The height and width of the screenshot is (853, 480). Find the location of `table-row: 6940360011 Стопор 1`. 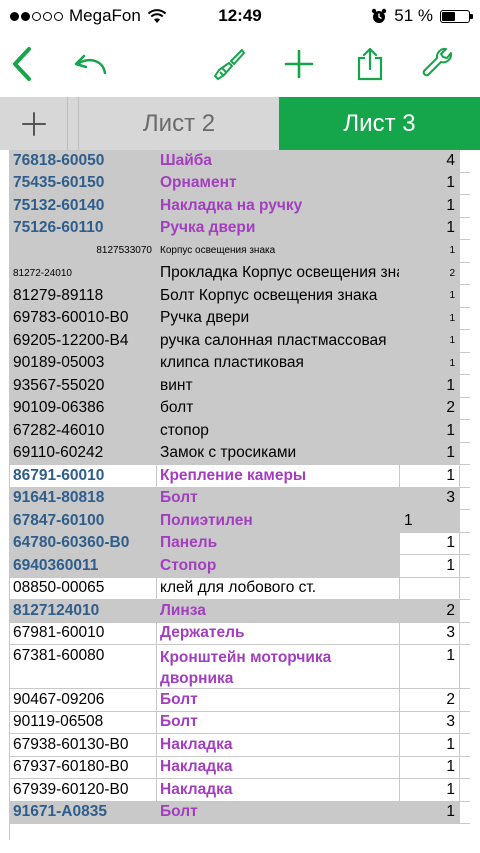

table-row: 6940360011 Стопор 1 is located at coordinates (240, 566).